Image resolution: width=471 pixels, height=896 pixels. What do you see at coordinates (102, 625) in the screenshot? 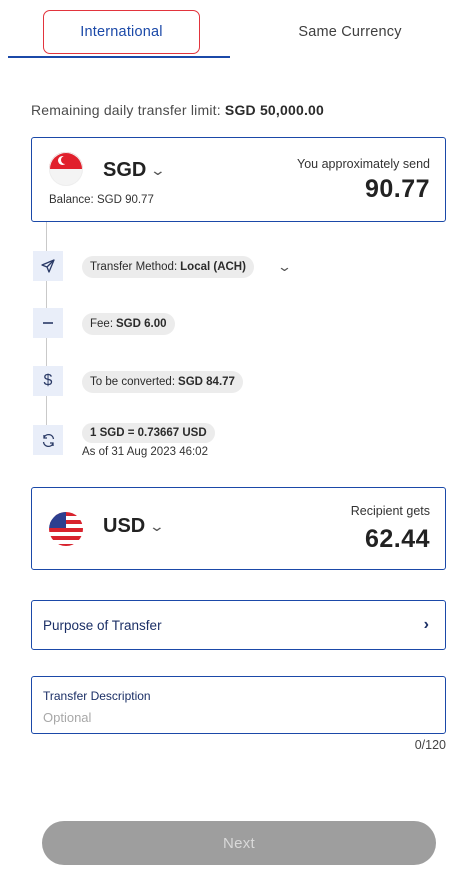
I see `purpose-label: Purpose of Transfer` at bounding box center [102, 625].